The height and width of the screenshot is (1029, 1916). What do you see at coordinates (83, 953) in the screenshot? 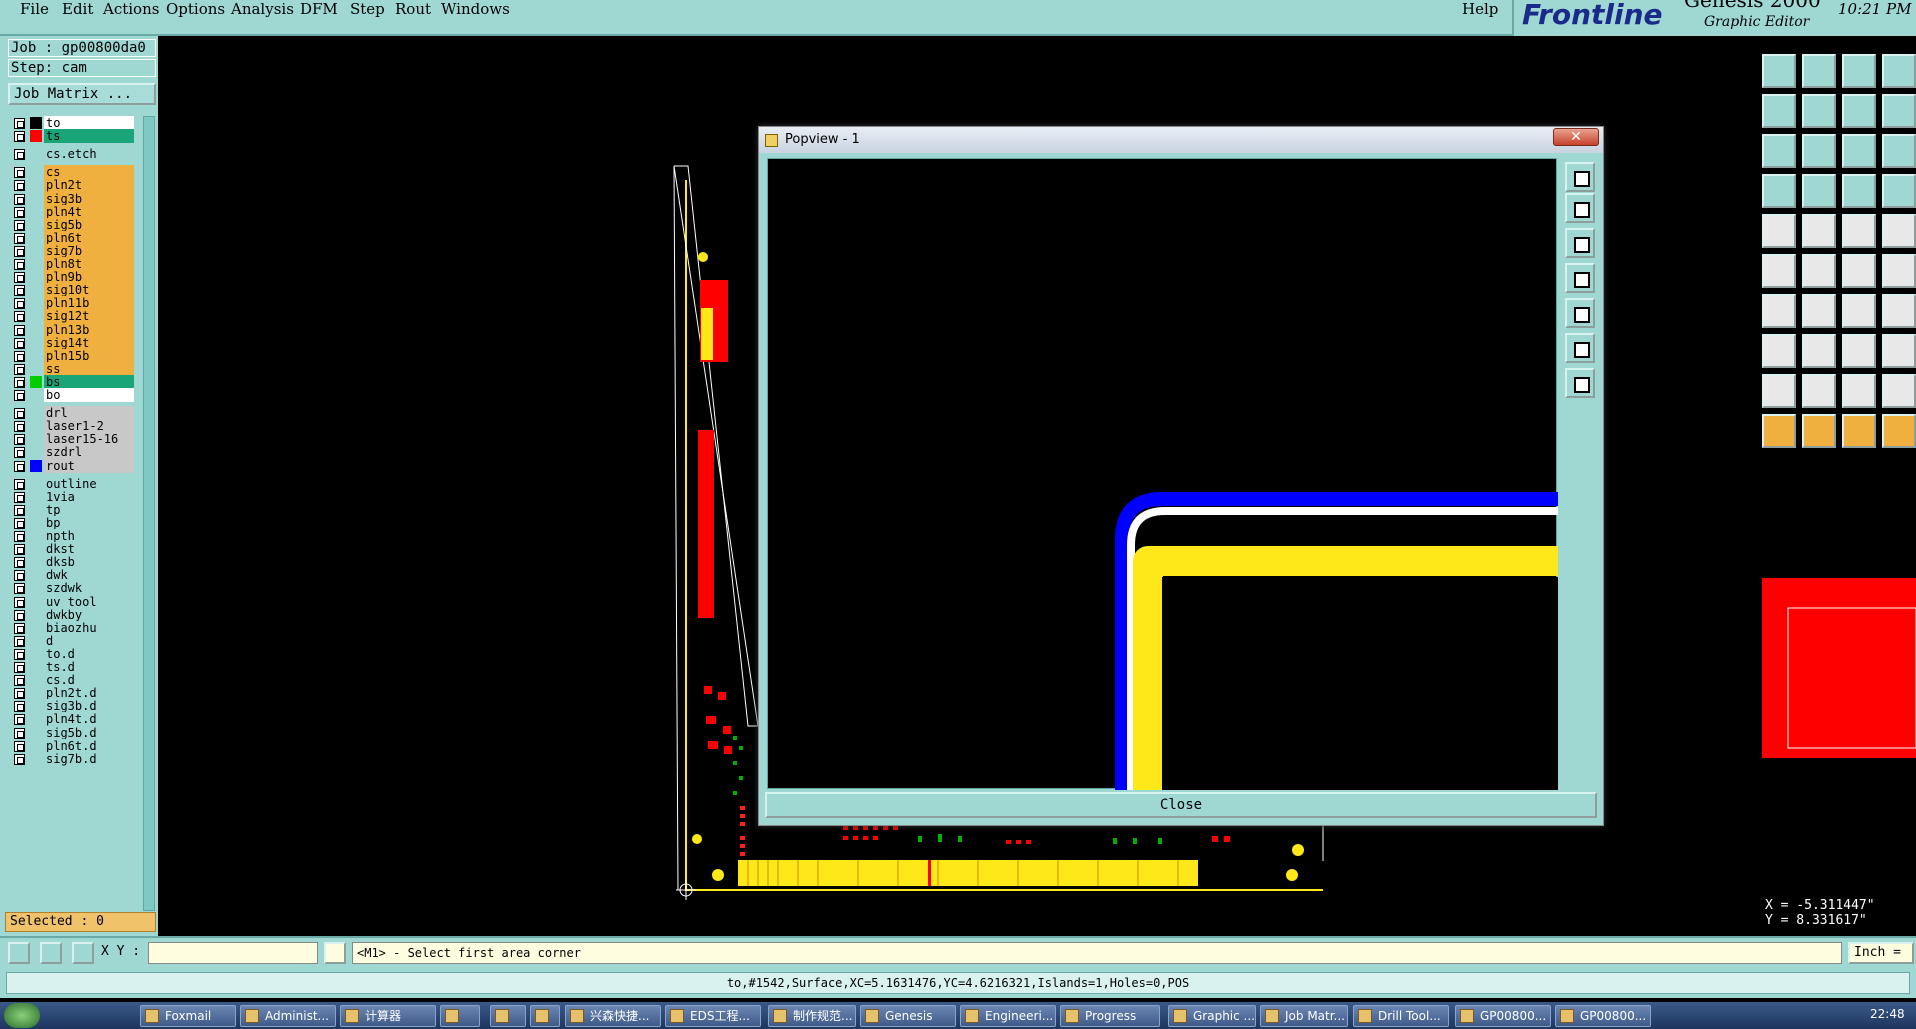
I see `grid-icon` at bounding box center [83, 953].